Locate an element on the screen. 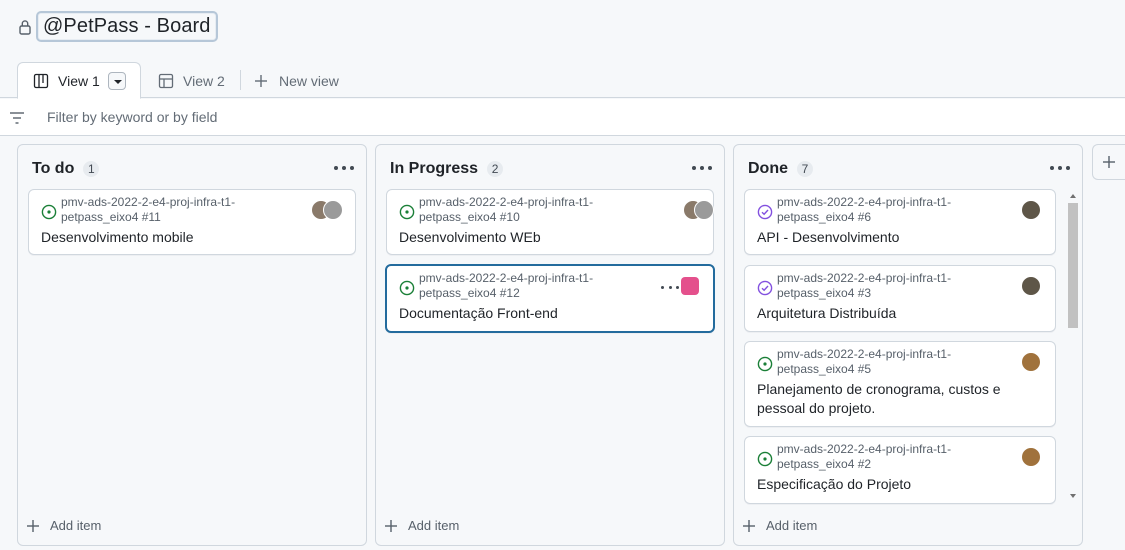 This screenshot has width=1125, height=550. new-view-label: New view is located at coordinates (309, 80).